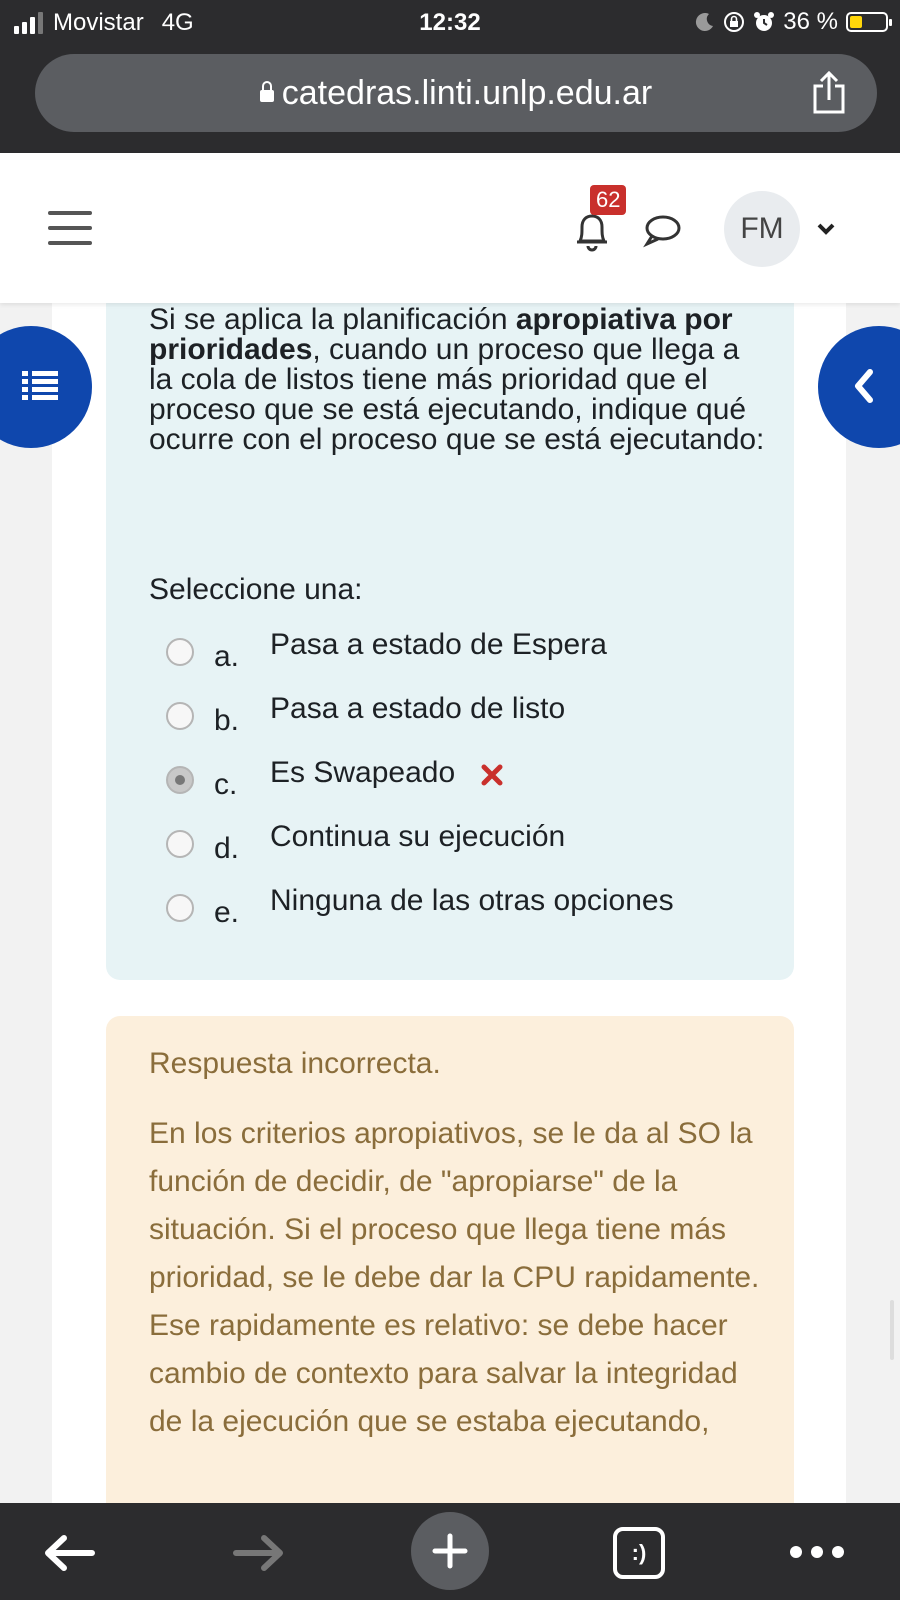  I want to click on battery-icon, so click(869, 22).